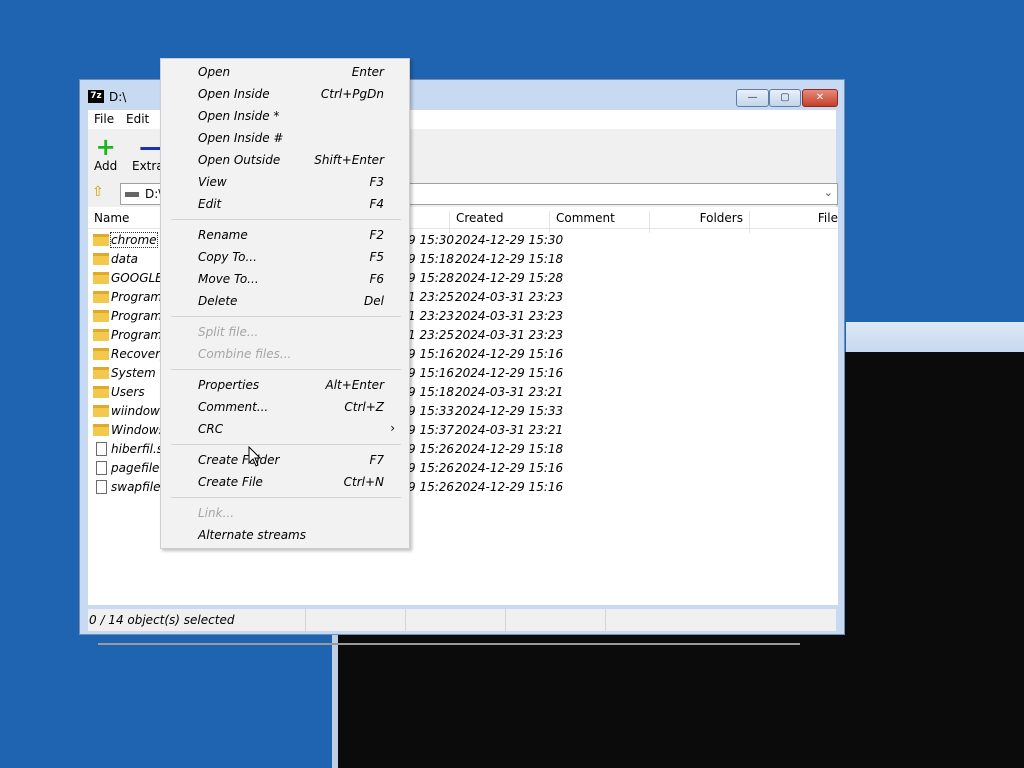 The image size is (1024, 768). What do you see at coordinates (285, 460) in the screenshot?
I see `menu-item-create-folder: Create Folder F7` at bounding box center [285, 460].